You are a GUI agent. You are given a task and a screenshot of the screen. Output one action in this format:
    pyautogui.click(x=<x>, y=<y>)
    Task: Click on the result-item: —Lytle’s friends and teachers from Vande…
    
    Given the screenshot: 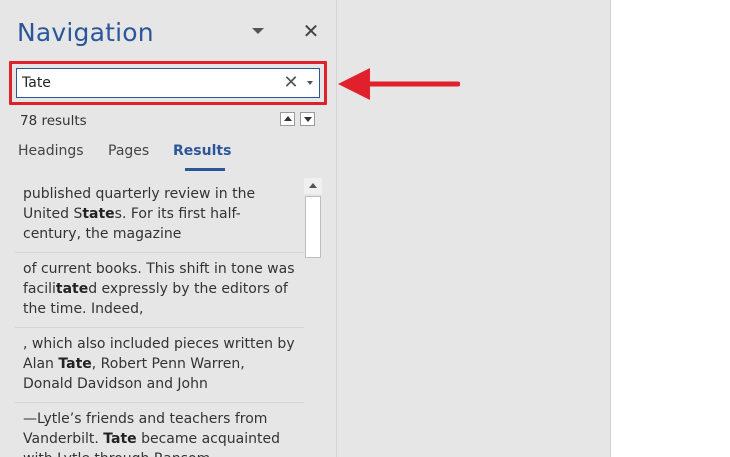 What is the action you would take?
    pyautogui.click(x=160, y=430)
    